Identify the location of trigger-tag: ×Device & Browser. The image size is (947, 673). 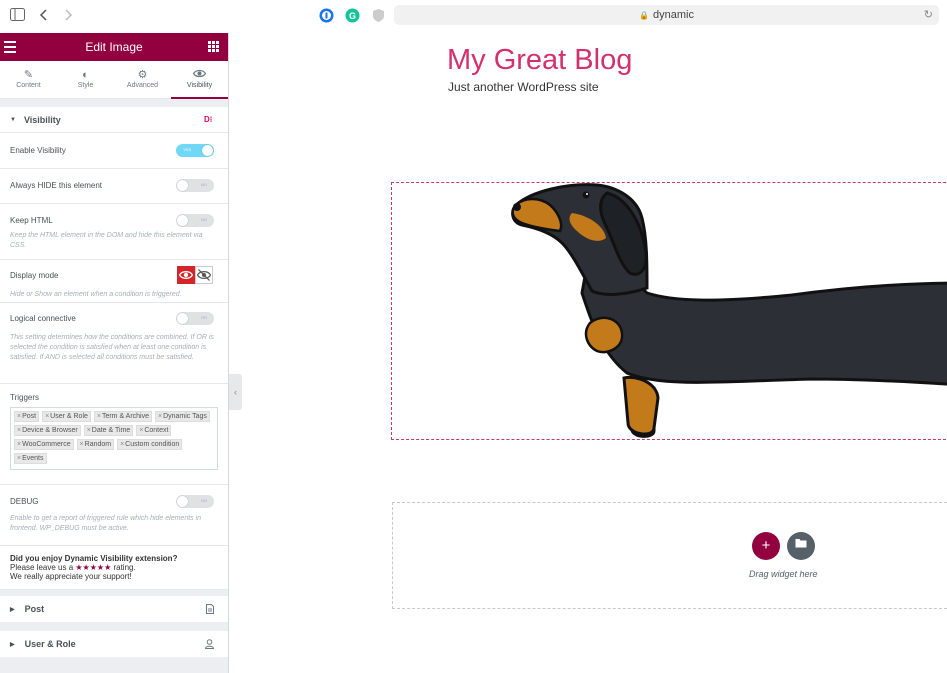
(47, 430).